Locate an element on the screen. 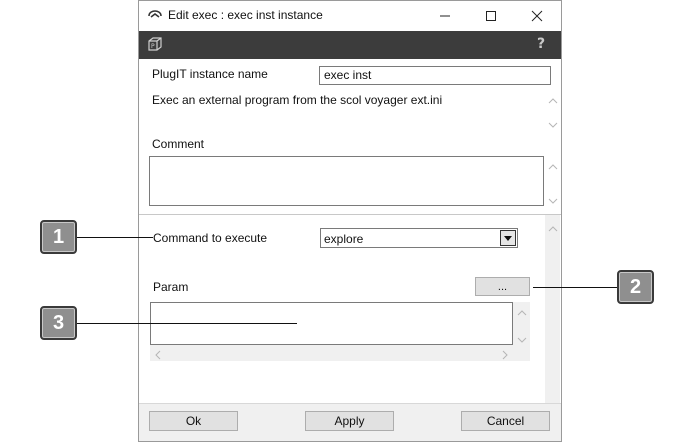  minimize-button is located at coordinates (445, 16).